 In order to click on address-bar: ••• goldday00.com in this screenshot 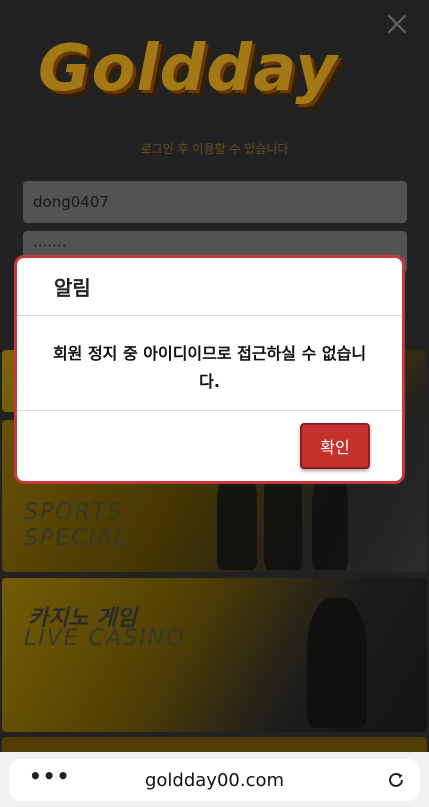, I will do `click(214, 780)`.